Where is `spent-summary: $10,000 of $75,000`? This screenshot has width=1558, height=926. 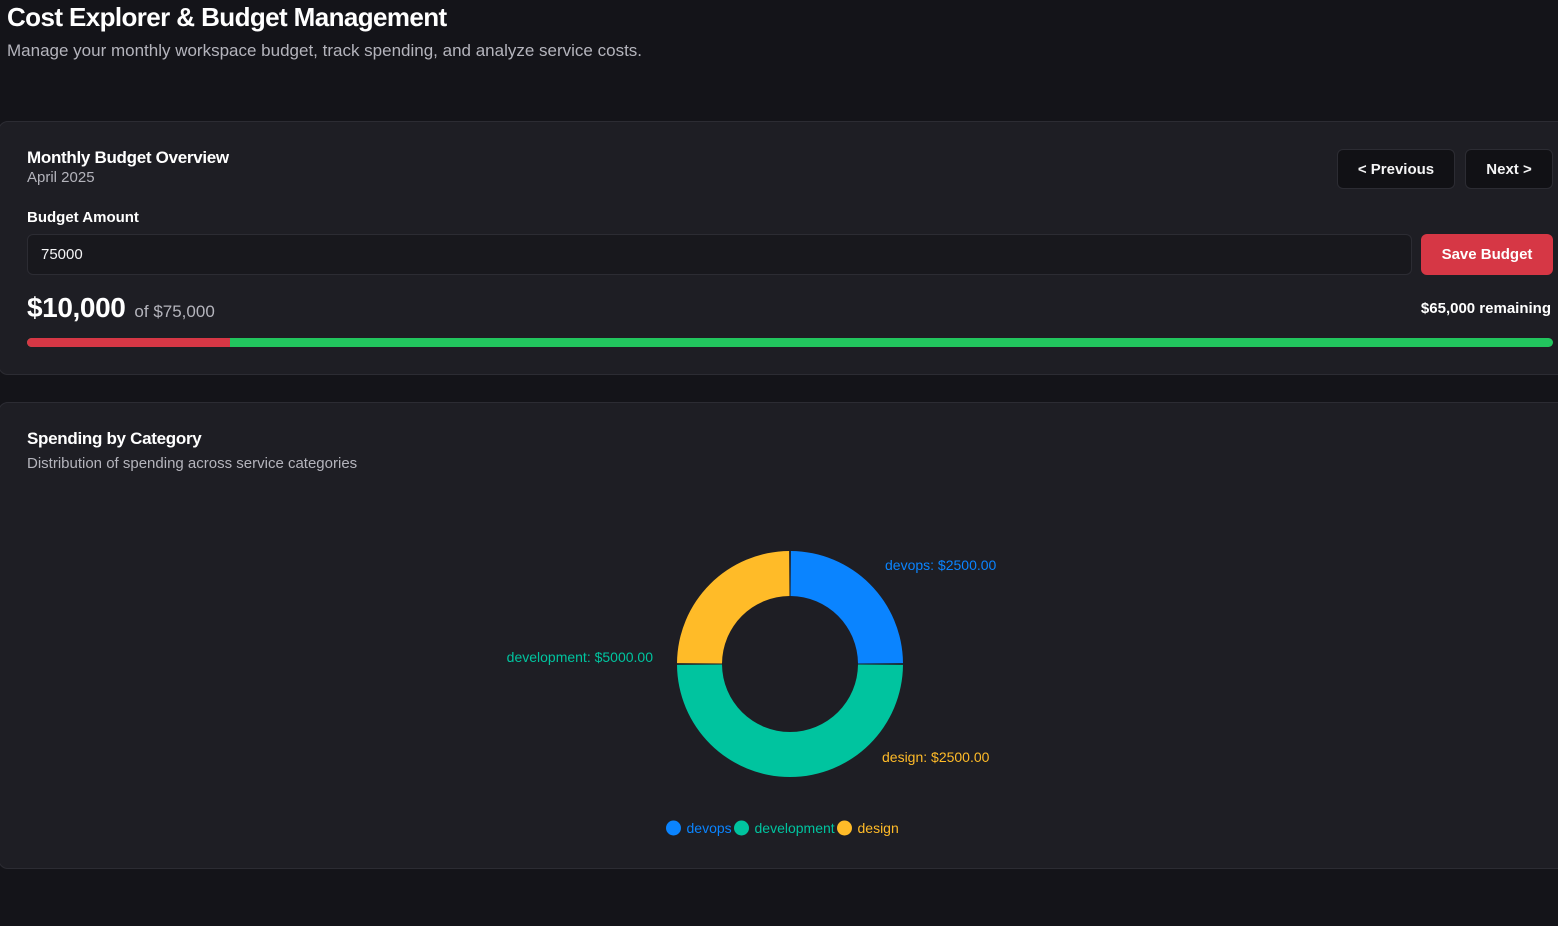 spent-summary: $10,000 of $75,000 is located at coordinates (121, 308).